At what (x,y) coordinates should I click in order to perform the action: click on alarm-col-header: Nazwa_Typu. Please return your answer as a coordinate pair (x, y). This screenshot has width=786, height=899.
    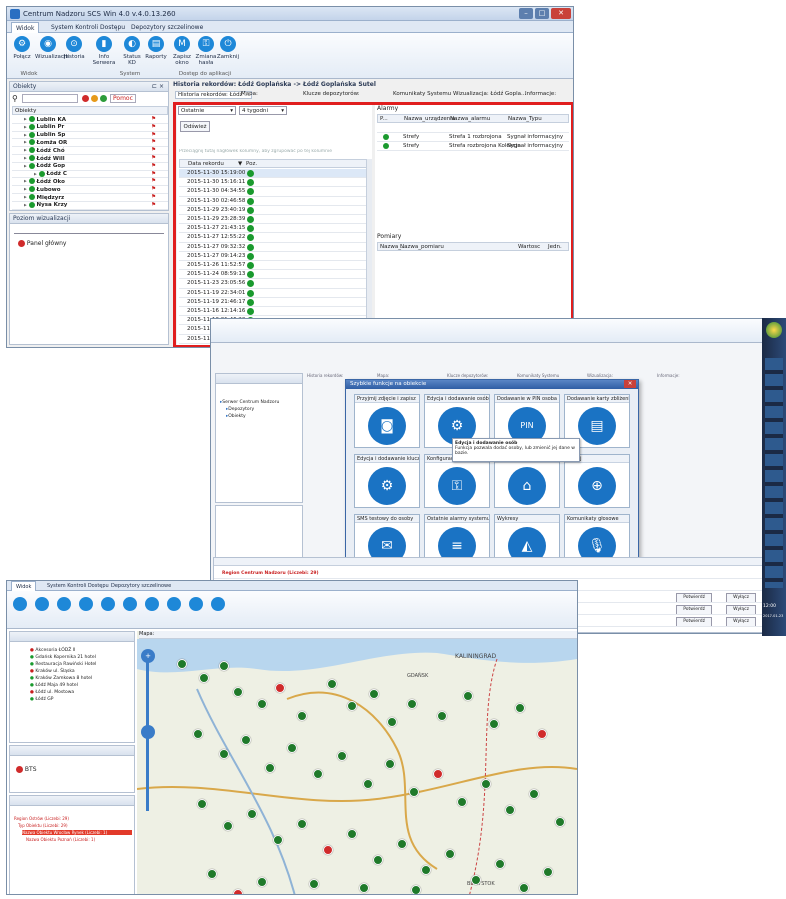
    Looking at the image, I should click on (525, 119).